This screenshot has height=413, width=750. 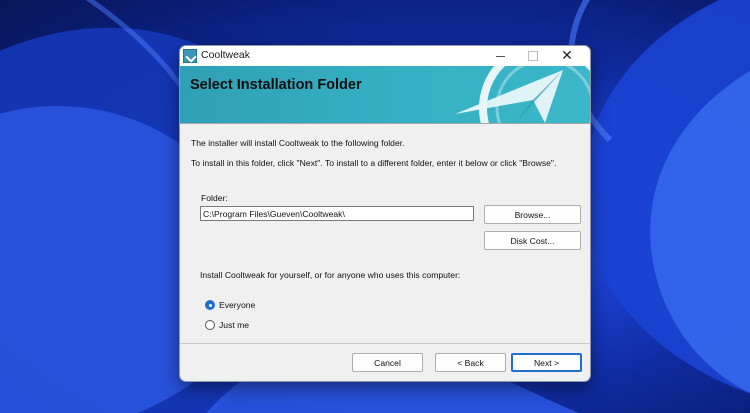 I want to click on page-title: Select Installation Folder, so click(x=276, y=85).